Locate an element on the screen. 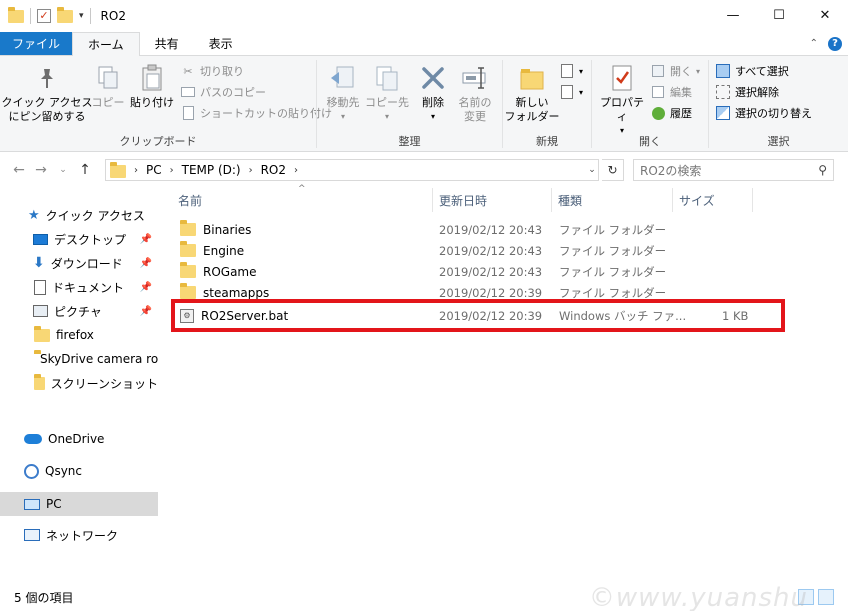 This screenshot has width=848, height=611. delete-label: 削除 is located at coordinates (433, 102).